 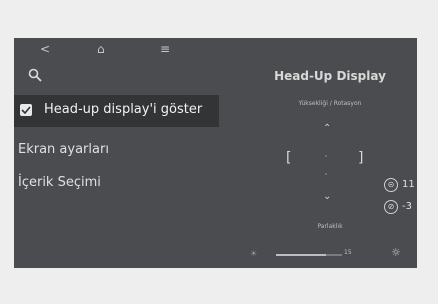 I want to click on checkbox-icon, so click(x=26, y=110).